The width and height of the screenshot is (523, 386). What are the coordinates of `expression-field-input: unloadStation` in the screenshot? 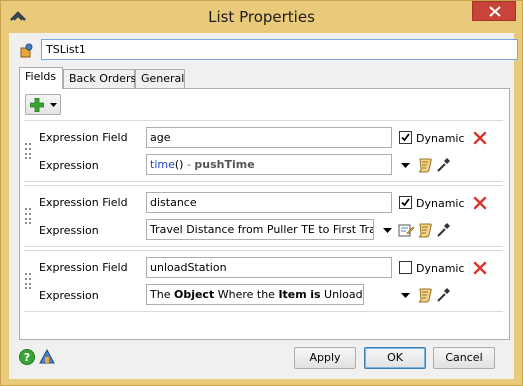 It's located at (269, 267).